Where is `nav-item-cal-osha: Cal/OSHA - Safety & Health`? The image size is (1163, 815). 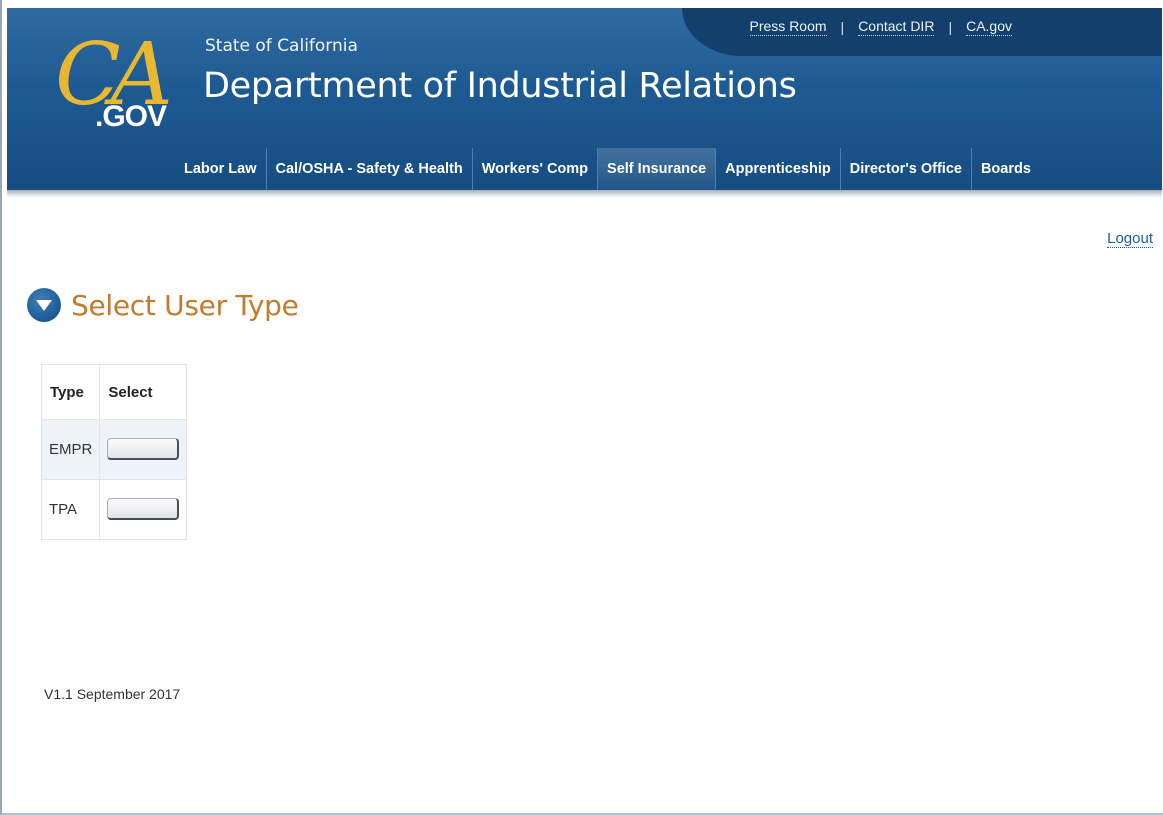 nav-item-cal-osha: Cal/OSHA - Safety & Health is located at coordinates (370, 169).